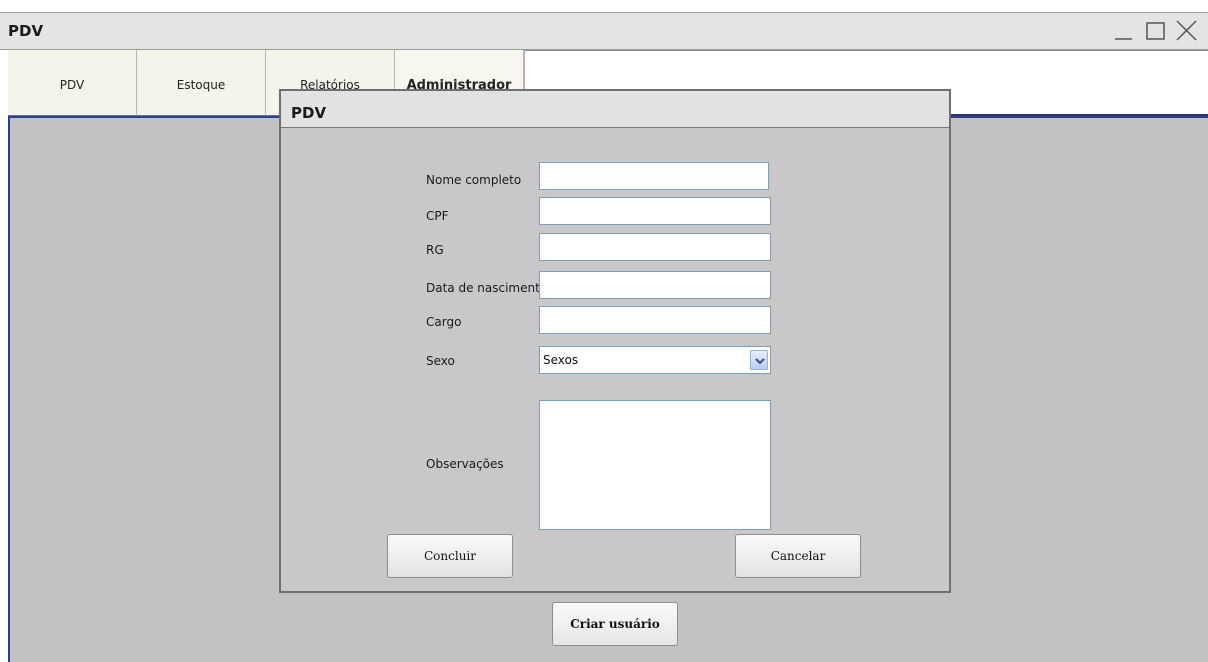 The height and width of the screenshot is (662, 1208). Describe the element at coordinates (655, 247) in the screenshot. I see `rg-field` at that location.